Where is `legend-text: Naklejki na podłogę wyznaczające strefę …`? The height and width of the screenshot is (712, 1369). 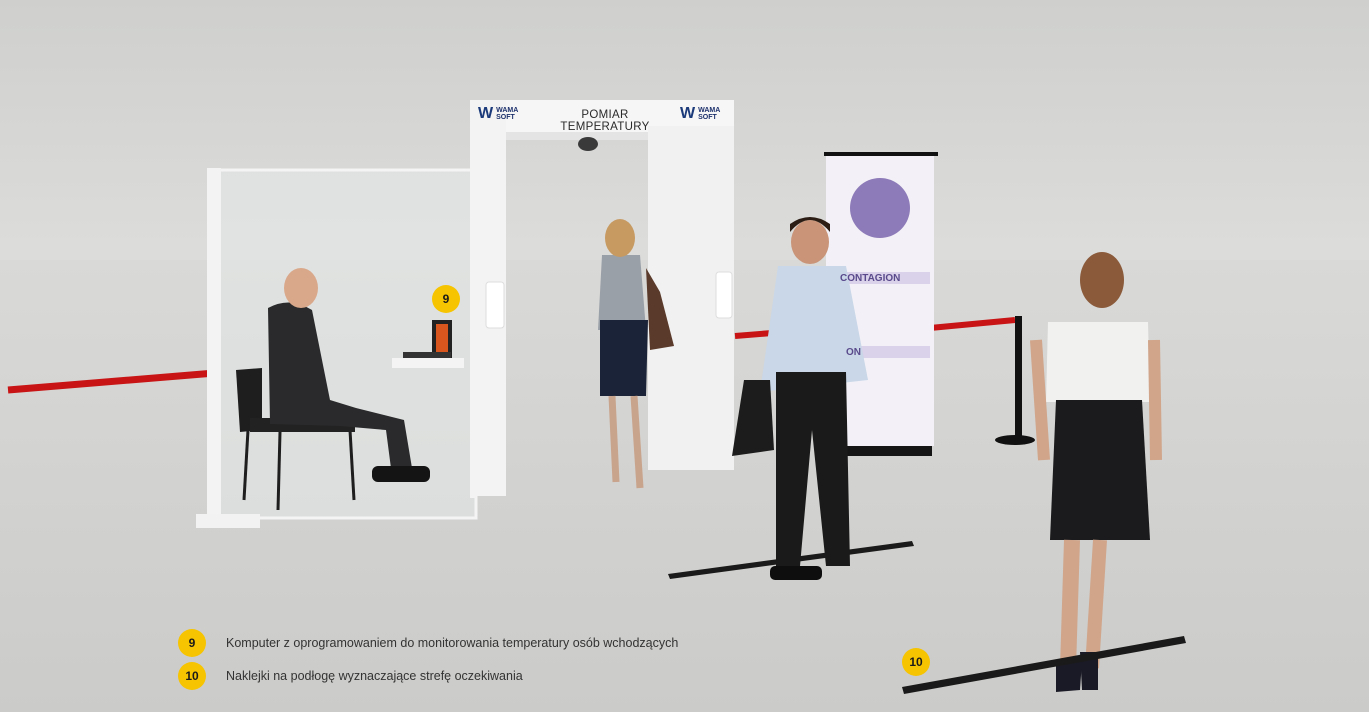 legend-text: Naklejki na podłogę wyznaczające strefę … is located at coordinates (374, 676).